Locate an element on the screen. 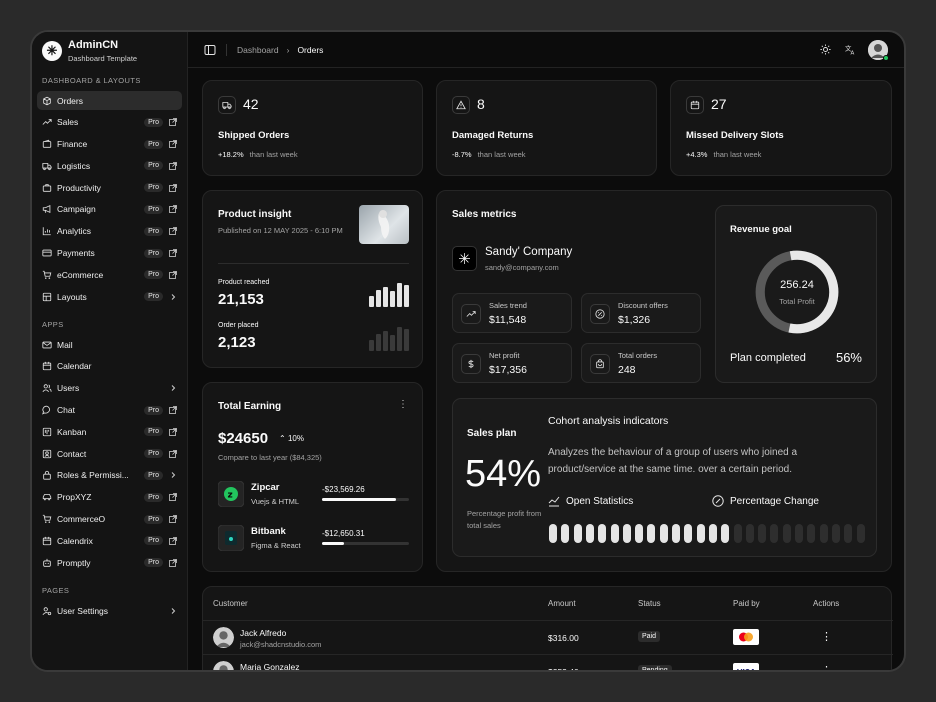 This screenshot has height=702, width=936. metric-tile: Discount offers $1,326 is located at coordinates (641, 313).